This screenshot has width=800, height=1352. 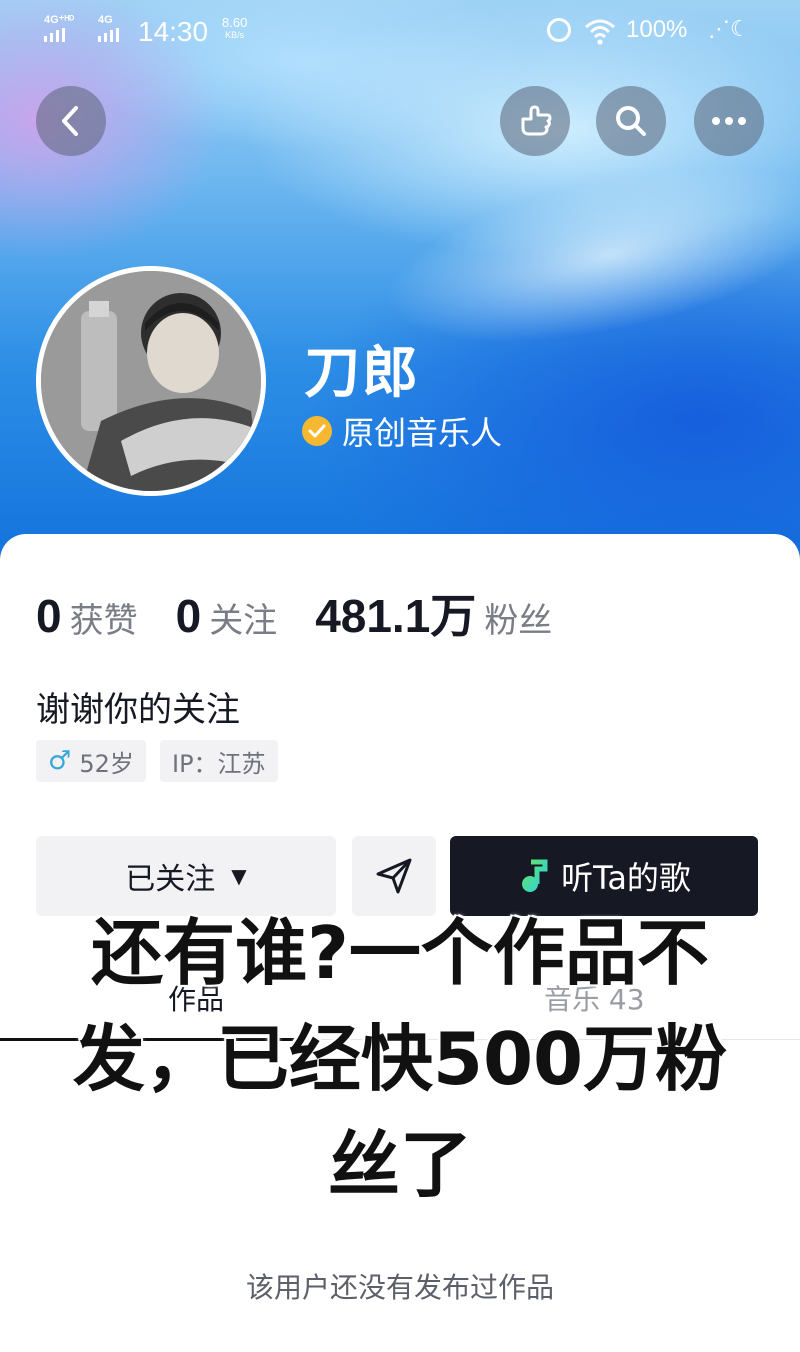 I want to click on background-light-streak, so click(x=584, y=255).